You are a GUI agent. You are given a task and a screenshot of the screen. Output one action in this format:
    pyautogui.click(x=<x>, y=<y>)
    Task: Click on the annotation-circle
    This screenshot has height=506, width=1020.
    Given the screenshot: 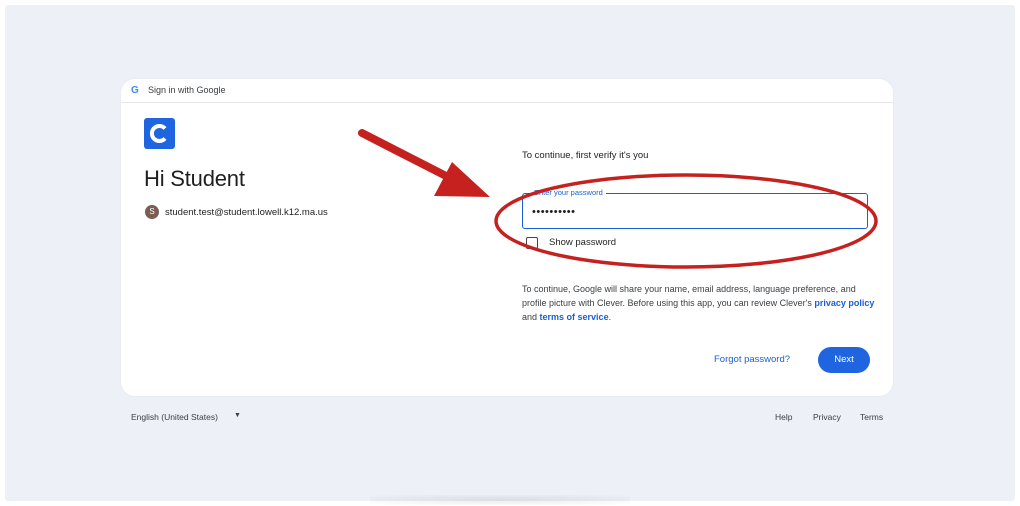 What is the action you would take?
    pyautogui.click(x=686, y=221)
    